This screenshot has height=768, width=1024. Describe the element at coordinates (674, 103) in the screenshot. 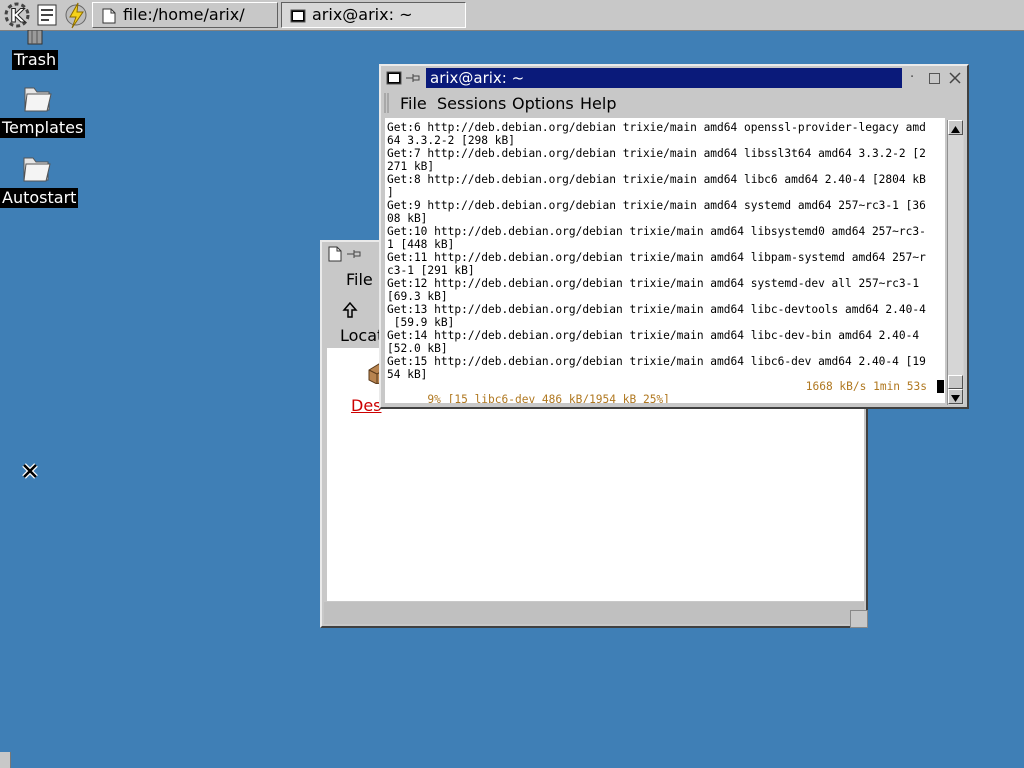

I see `terminal-menubar: File Sessions Options Help` at that location.